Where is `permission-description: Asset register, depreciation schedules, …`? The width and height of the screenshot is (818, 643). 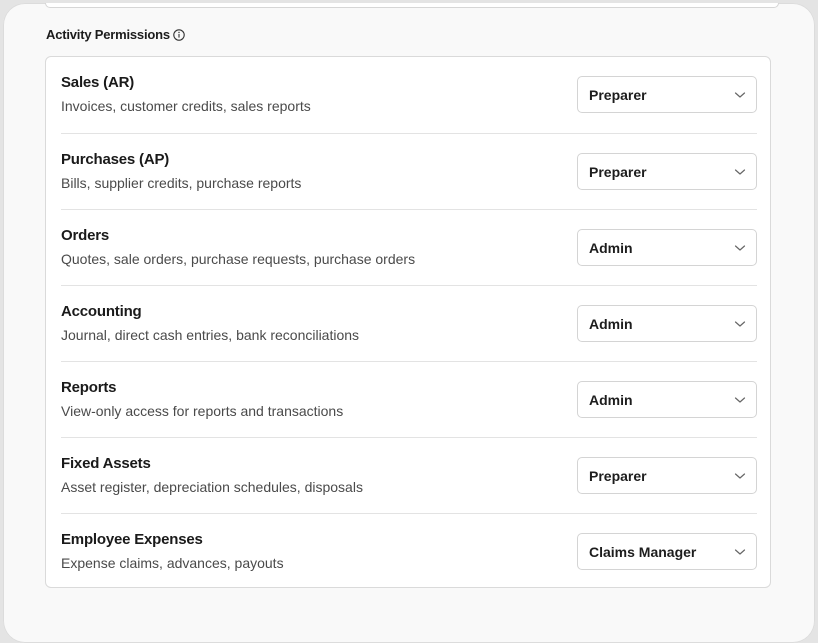 permission-description: Asset register, depreciation schedules, … is located at coordinates (212, 487).